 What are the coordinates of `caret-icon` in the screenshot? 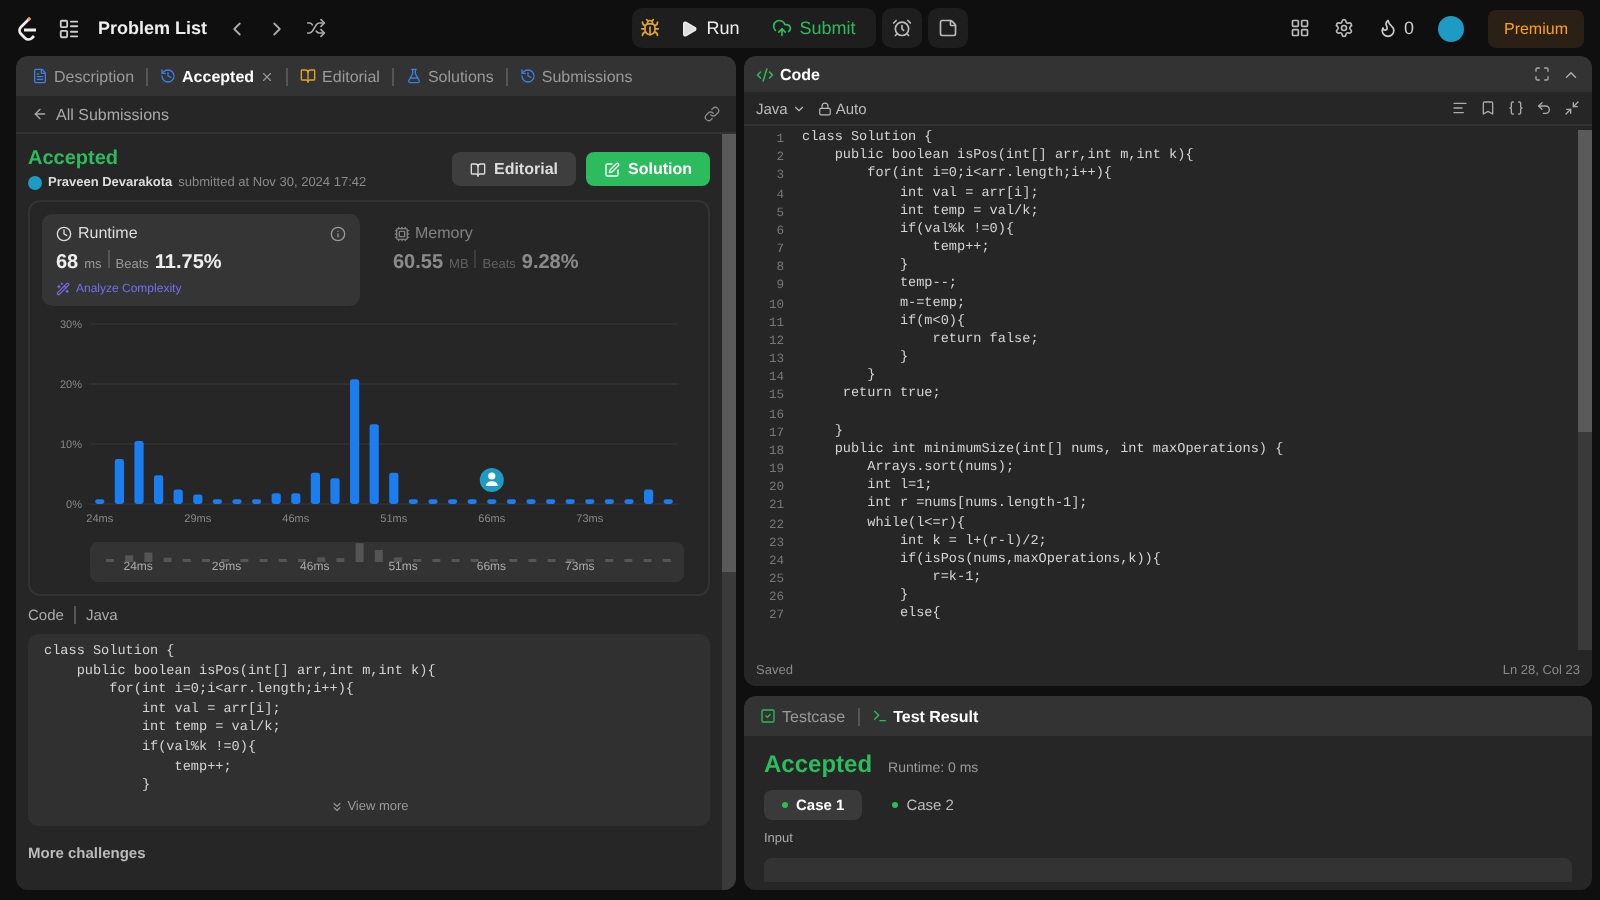 It's located at (798, 108).